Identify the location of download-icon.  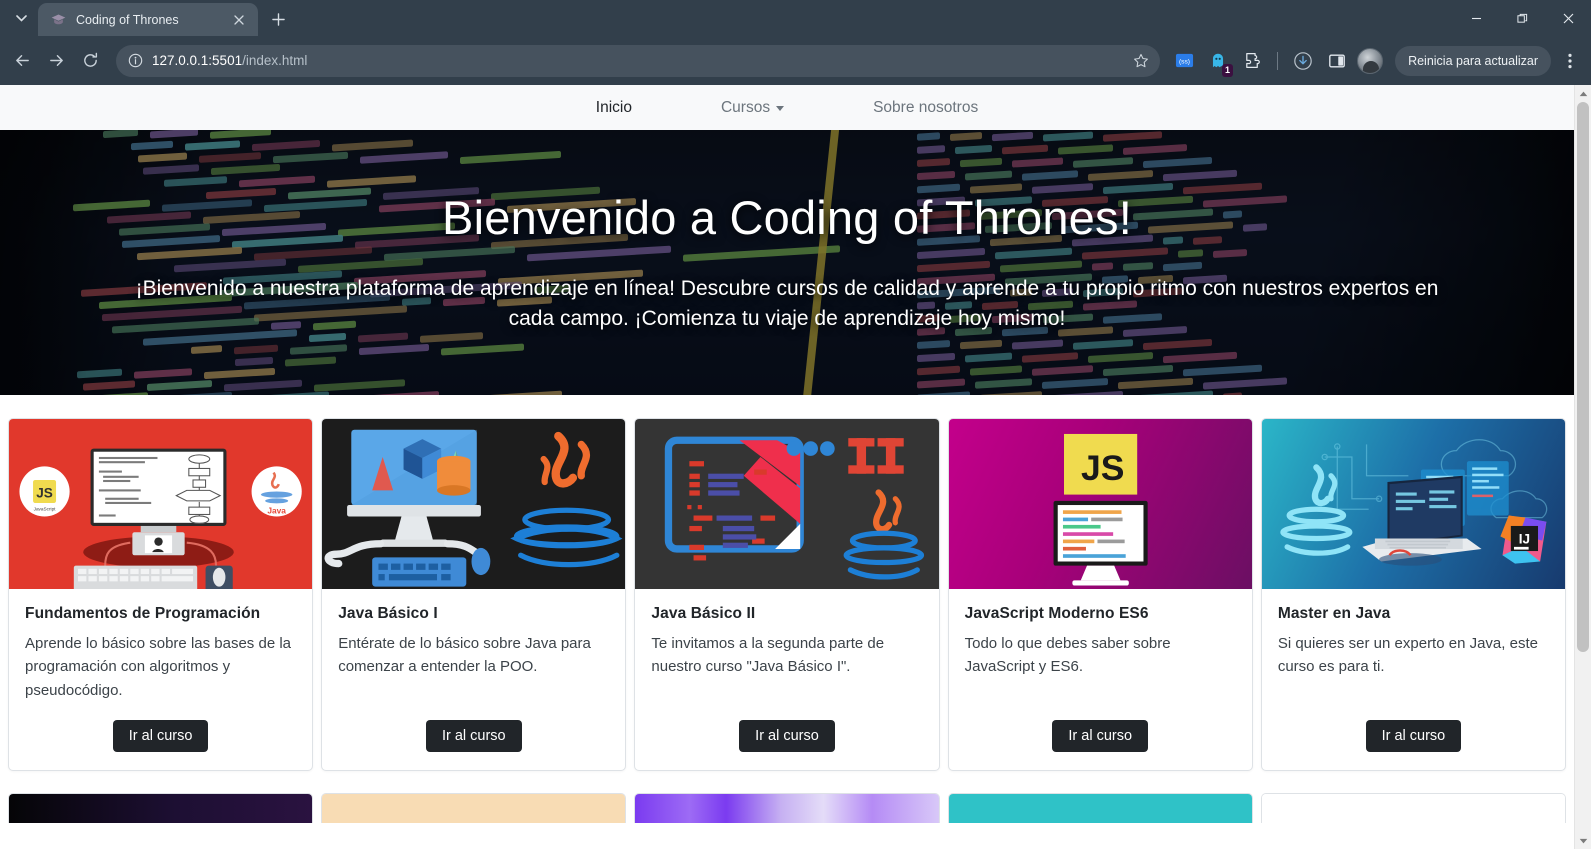
(1303, 61).